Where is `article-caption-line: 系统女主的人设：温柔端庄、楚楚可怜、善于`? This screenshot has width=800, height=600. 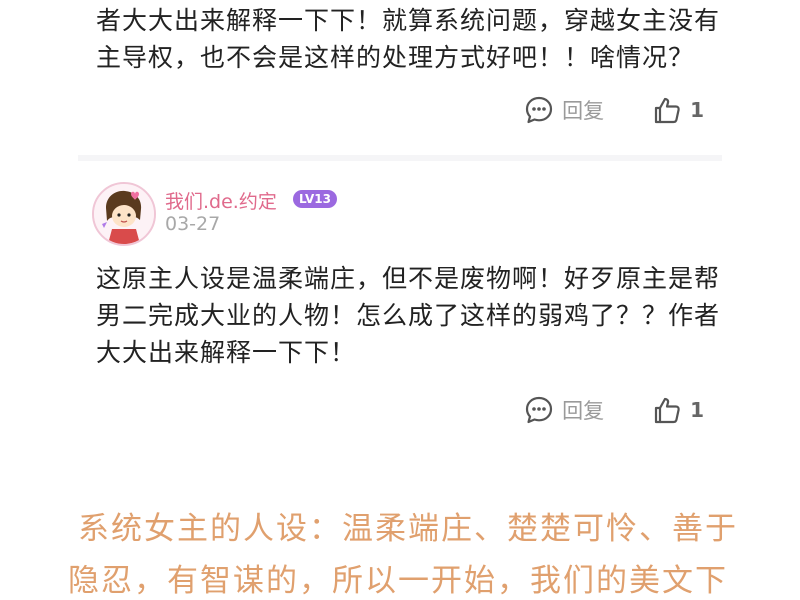
article-caption-line: 系统女主的人设：温柔端庄、楚楚可怜、善于 is located at coordinates (408, 529).